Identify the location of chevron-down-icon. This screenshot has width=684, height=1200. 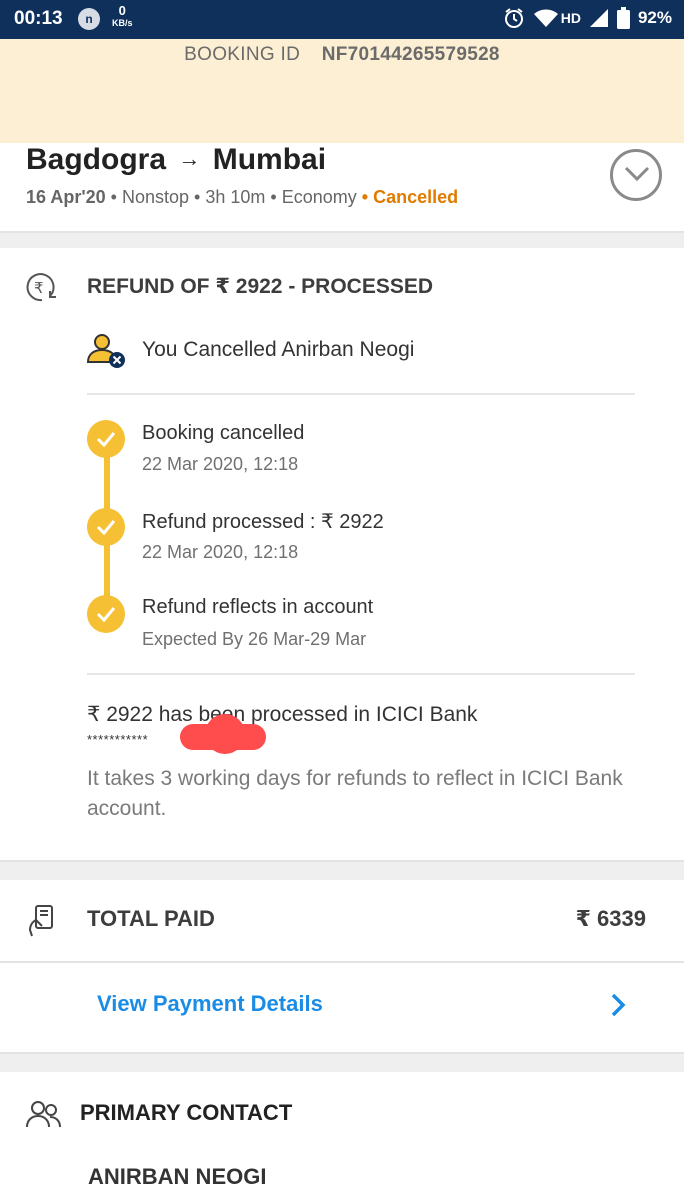
(637, 174).